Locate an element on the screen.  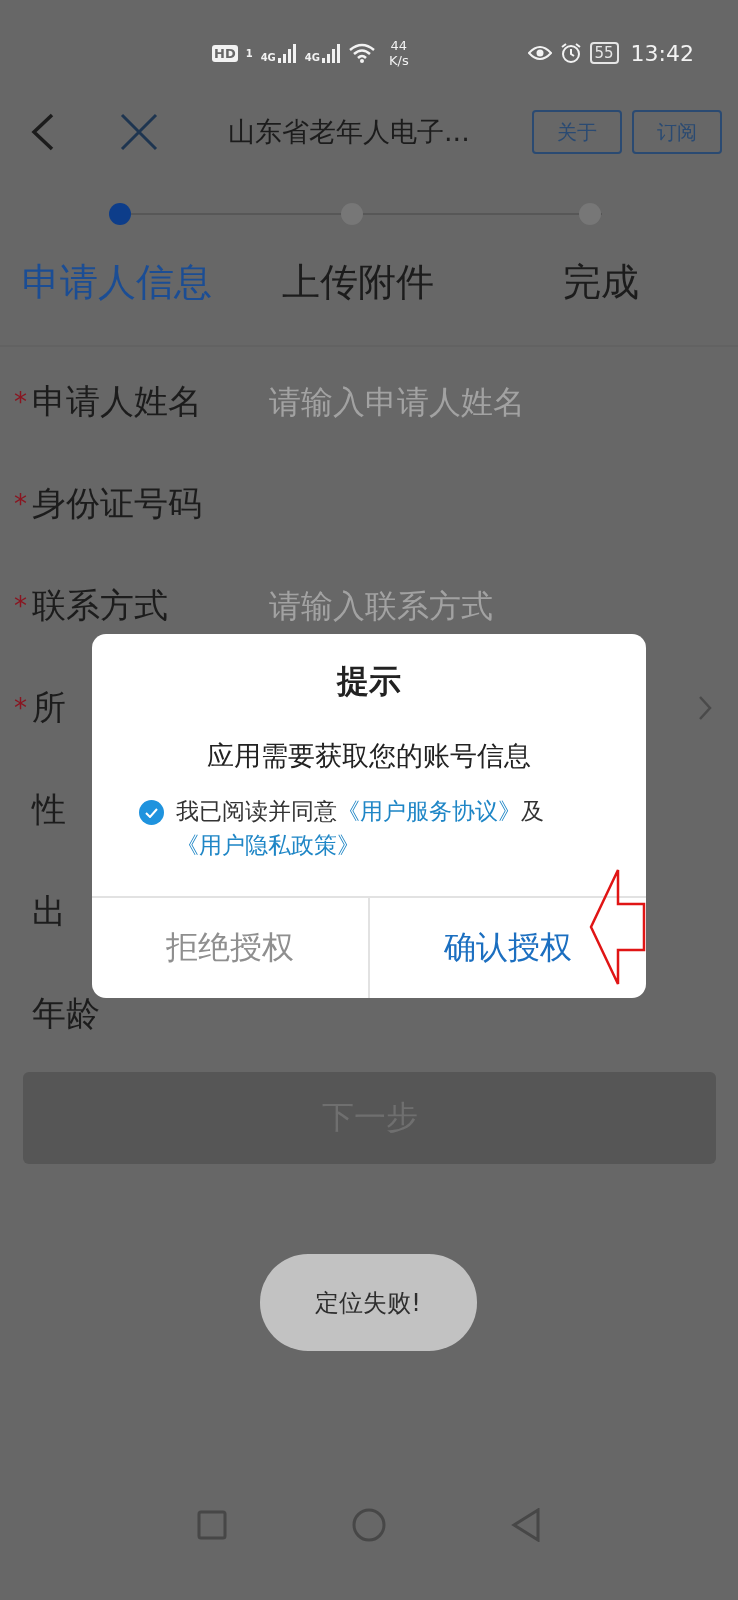
confirm-button: 确认授权 is located at coordinates (507, 948).